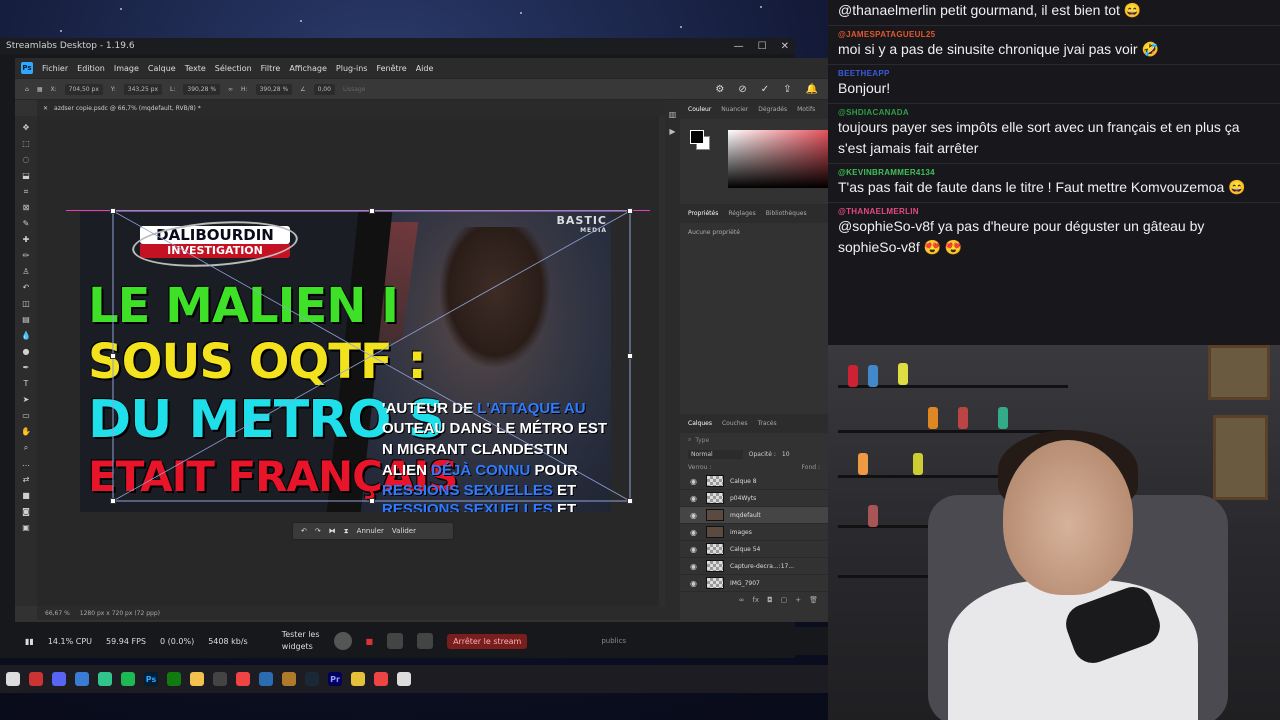  Describe the element at coordinates (126, 68) in the screenshot. I see `menu-image: Image` at that location.